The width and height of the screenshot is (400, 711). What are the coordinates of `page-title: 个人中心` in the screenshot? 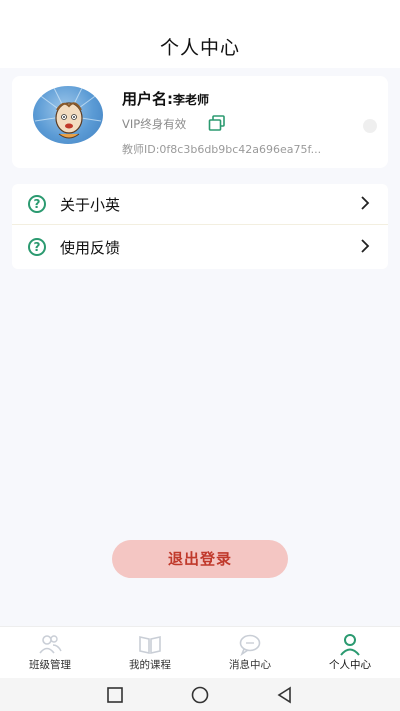 It's located at (200, 48).